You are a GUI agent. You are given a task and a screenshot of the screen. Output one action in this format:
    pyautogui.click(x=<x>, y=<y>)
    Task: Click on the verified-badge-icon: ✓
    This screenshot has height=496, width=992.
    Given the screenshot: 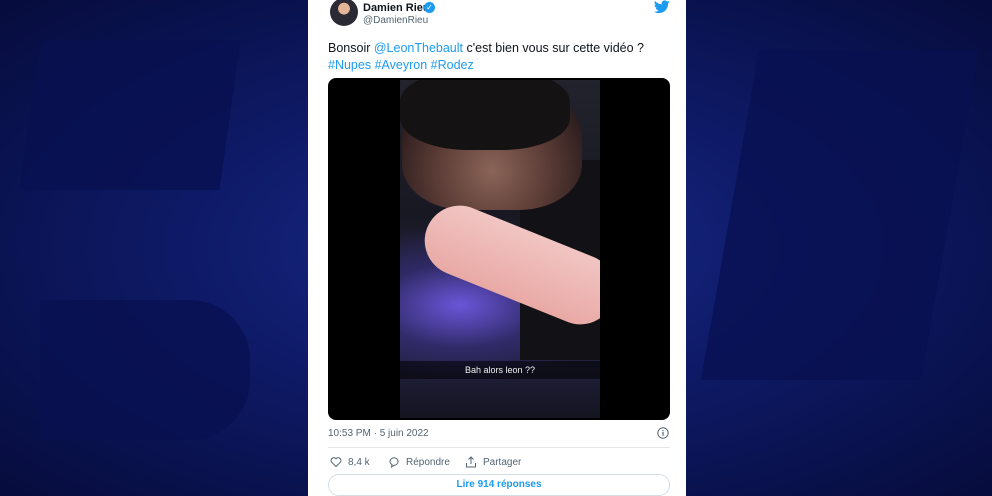 What is the action you would take?
    pyautogui.click(x=429, y=7)
    